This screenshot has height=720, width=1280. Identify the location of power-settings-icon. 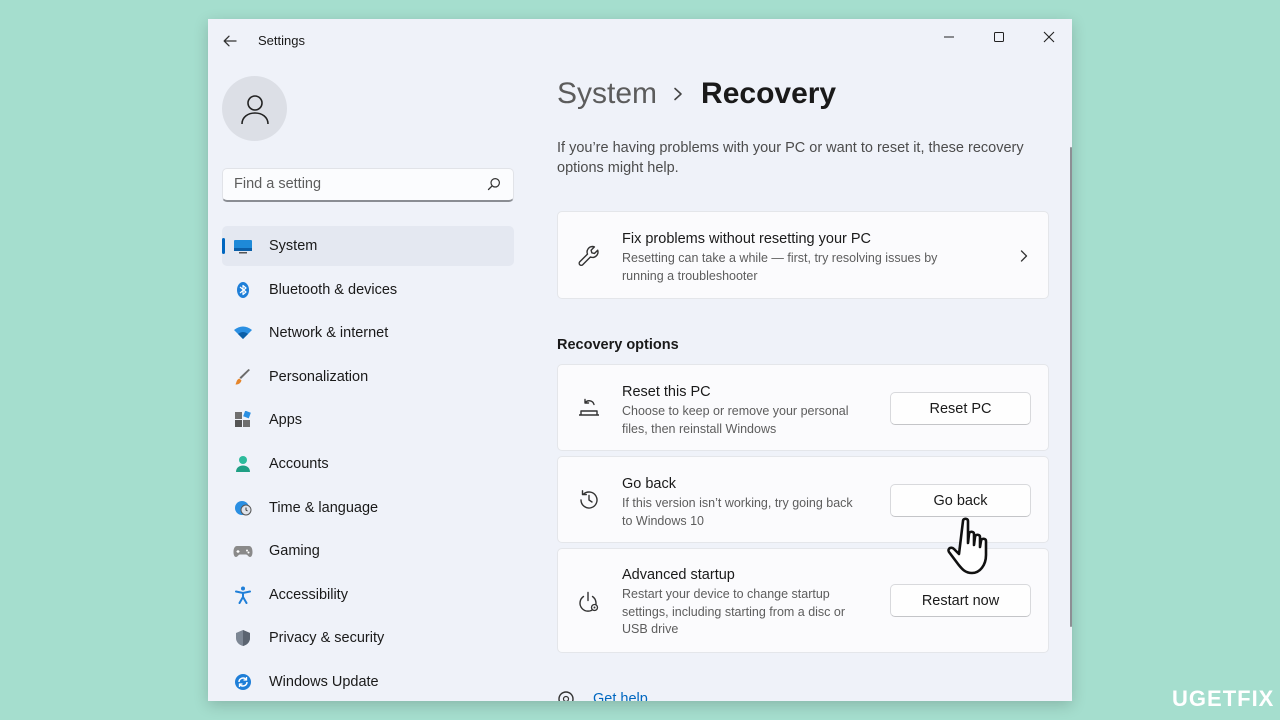
(589, 602).